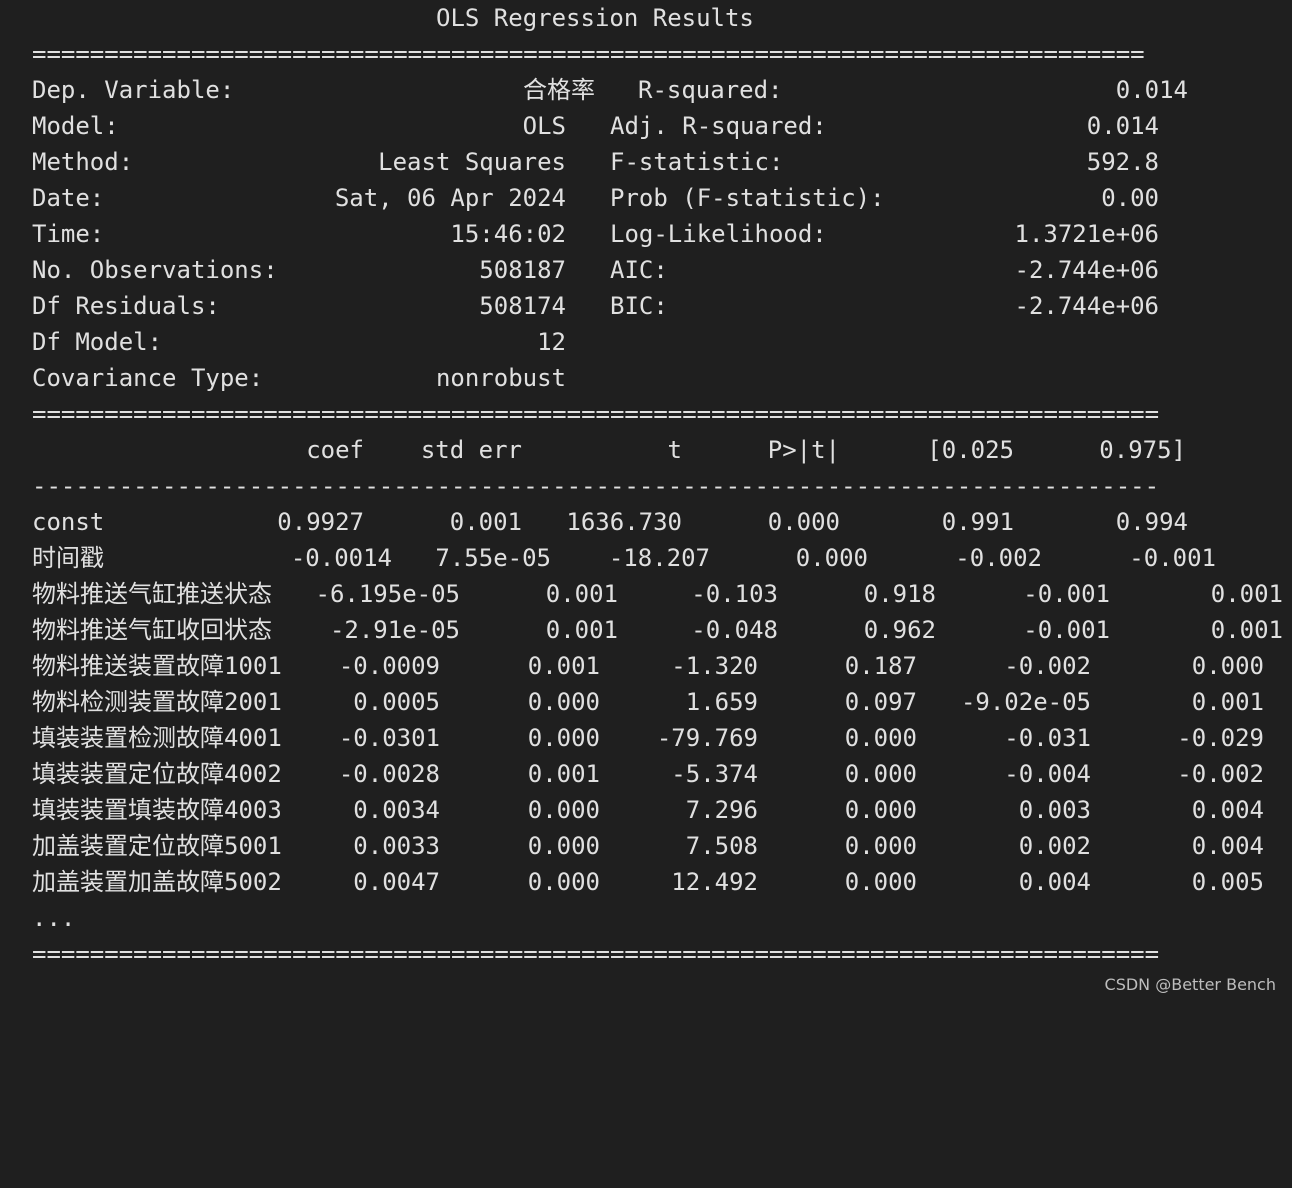 The width and height of the screenshot is (1292, 1188). I want to click on summary-left-label: Df Residuals:, so click(126, 306).